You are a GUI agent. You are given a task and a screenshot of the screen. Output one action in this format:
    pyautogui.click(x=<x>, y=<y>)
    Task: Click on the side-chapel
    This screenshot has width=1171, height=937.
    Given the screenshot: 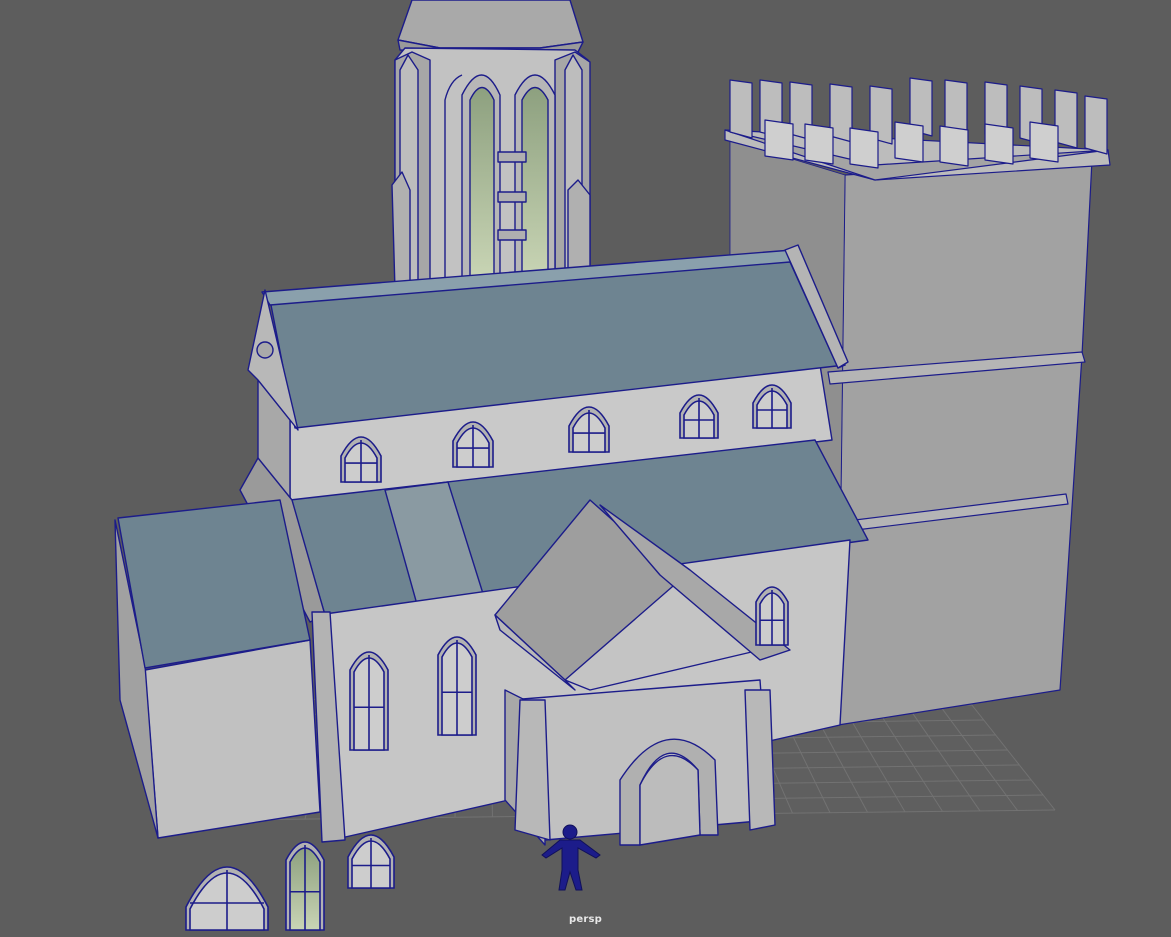 What is the action you would take?
    pyautogui.click(x=217, y=669)
    